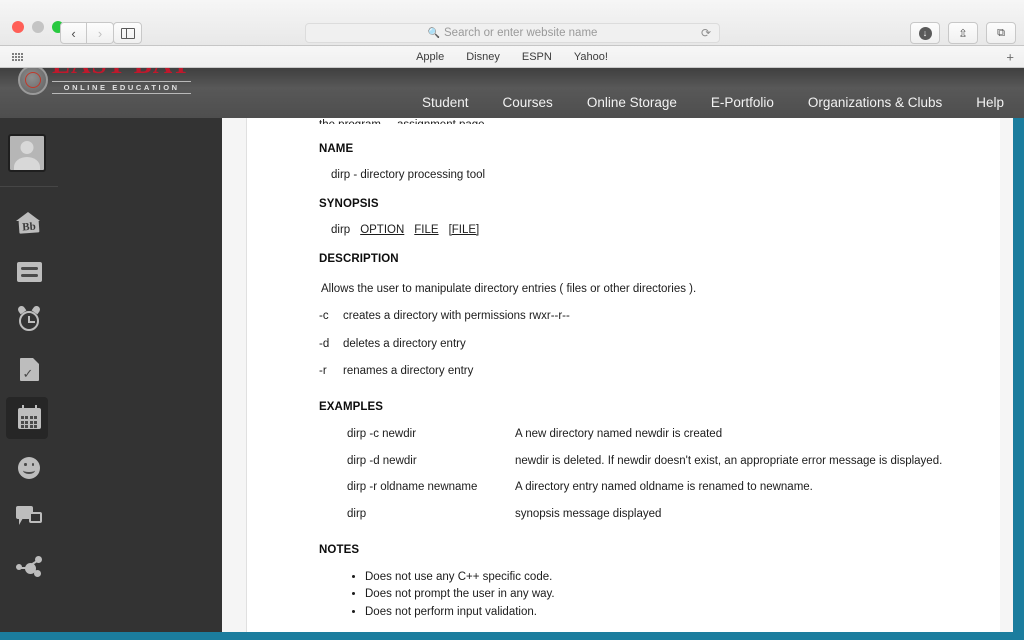  What do you see at coordinates (324, 316) in the screenshot?
I see `option-flag: -c` at bounding box center [324, 316].